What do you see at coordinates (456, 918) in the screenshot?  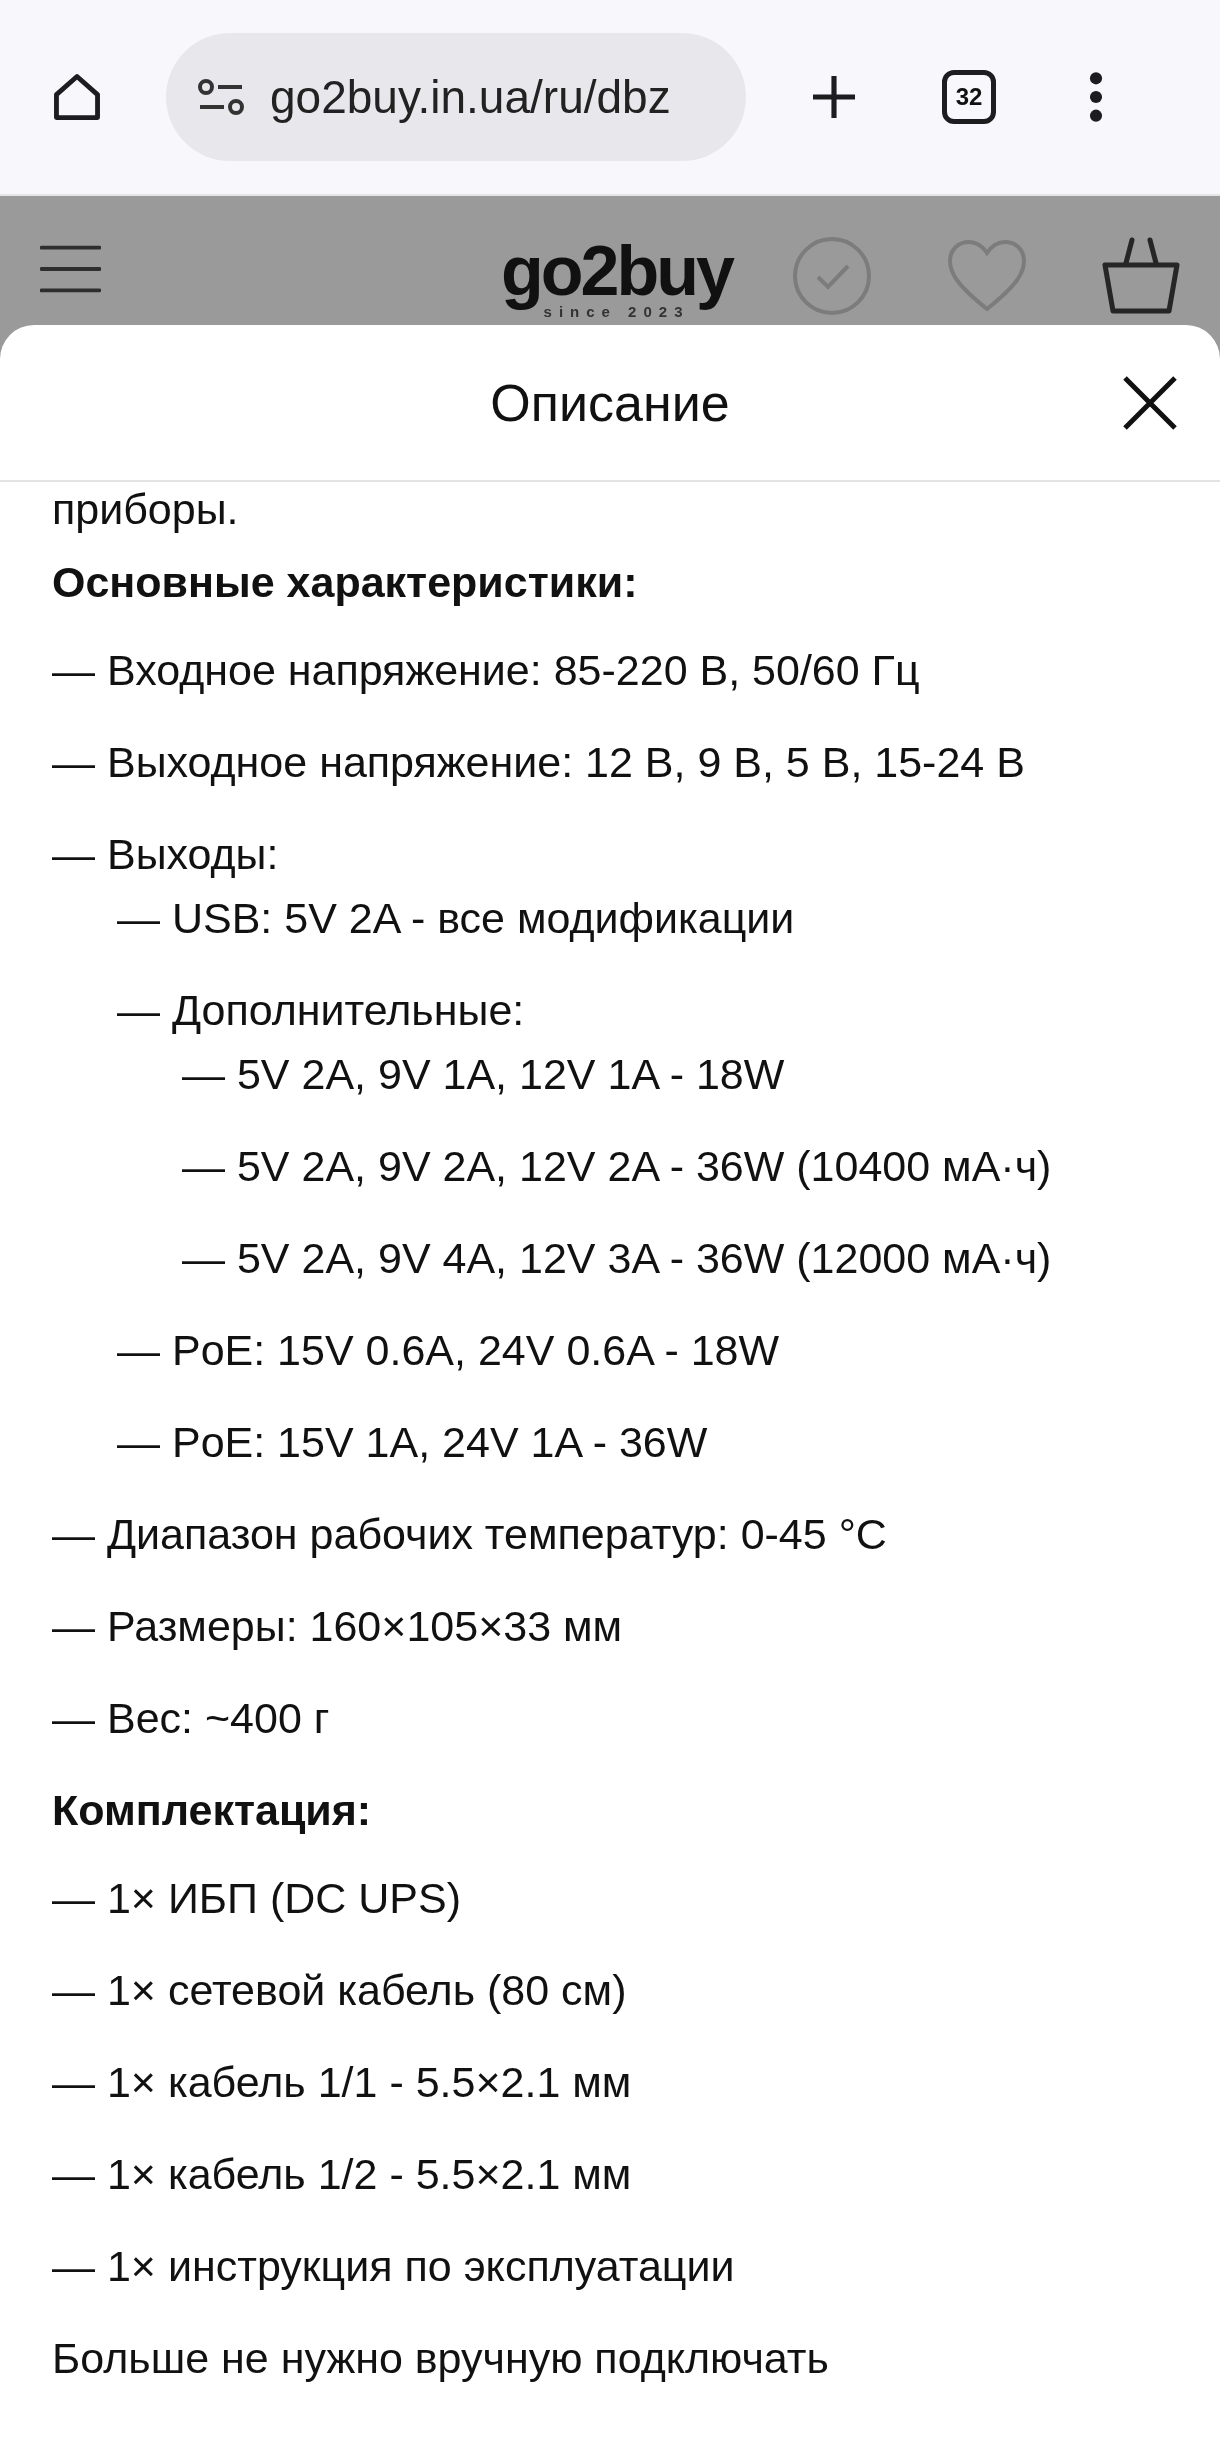 I see `list-item: — USB: 5V 2A - все модификации` at bounding box center [456, 918].